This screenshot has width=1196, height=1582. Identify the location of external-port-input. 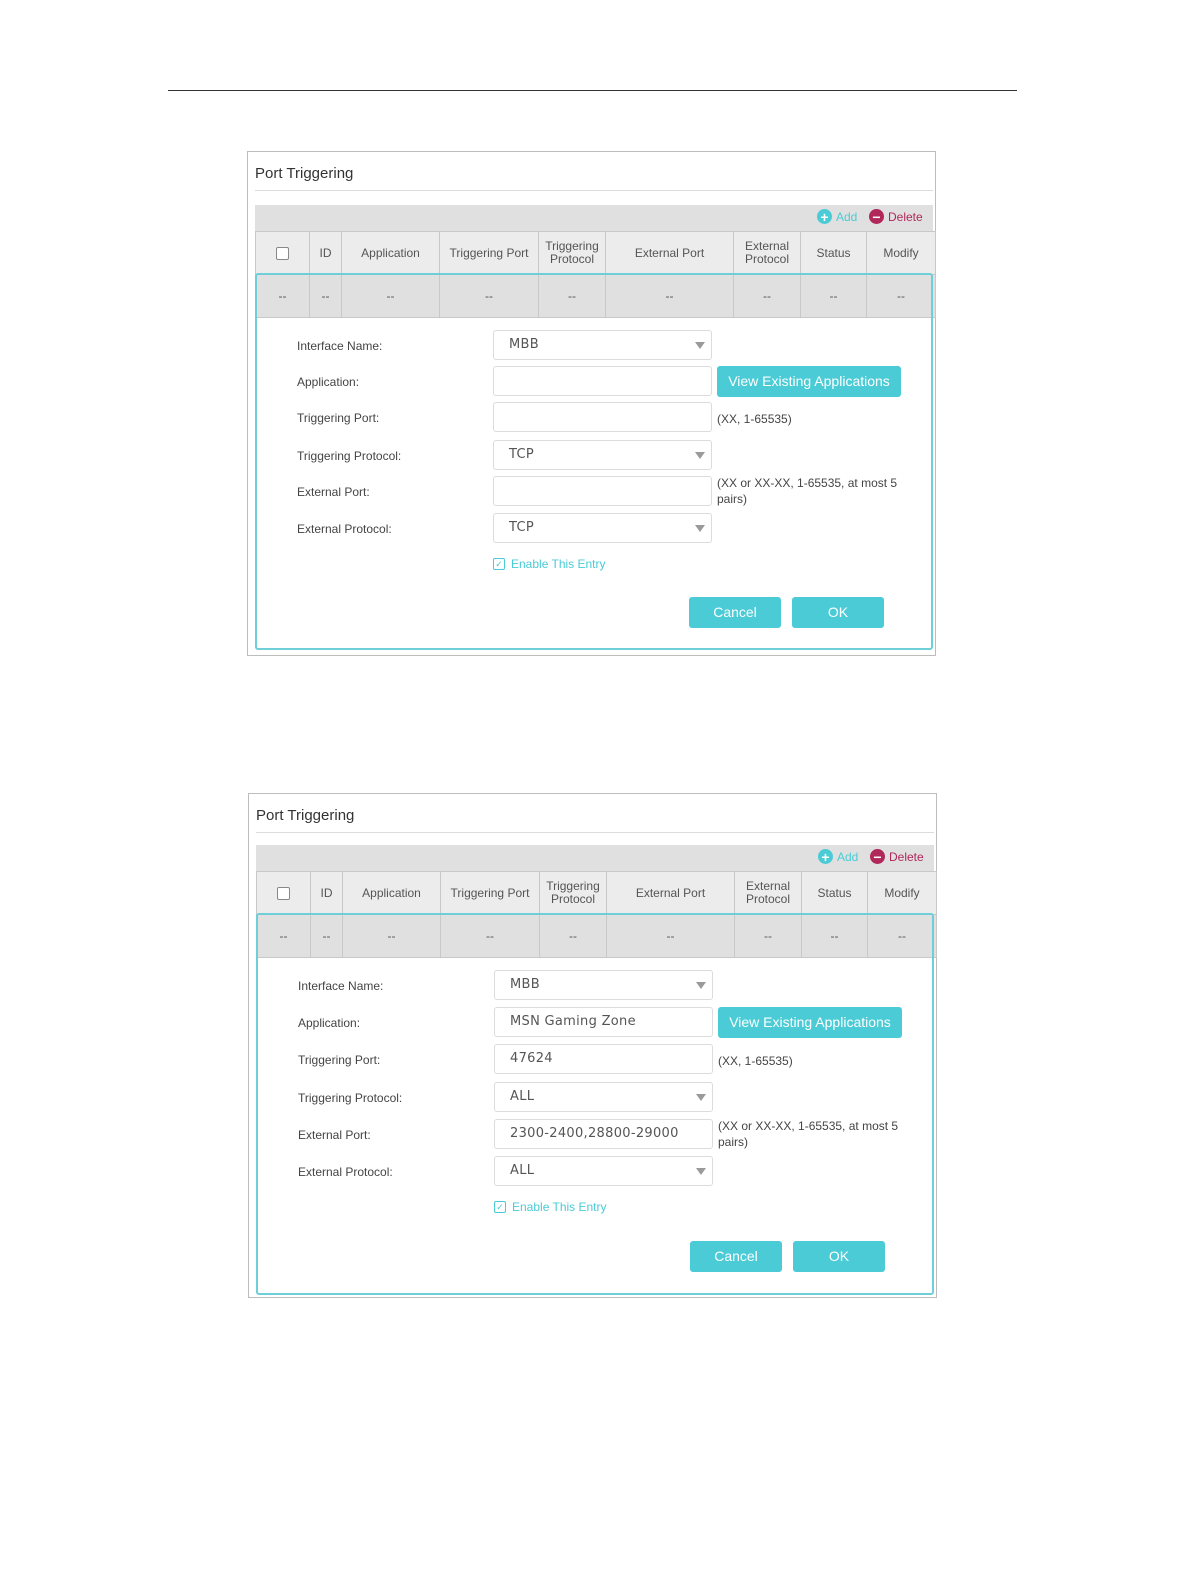
(602, 491).